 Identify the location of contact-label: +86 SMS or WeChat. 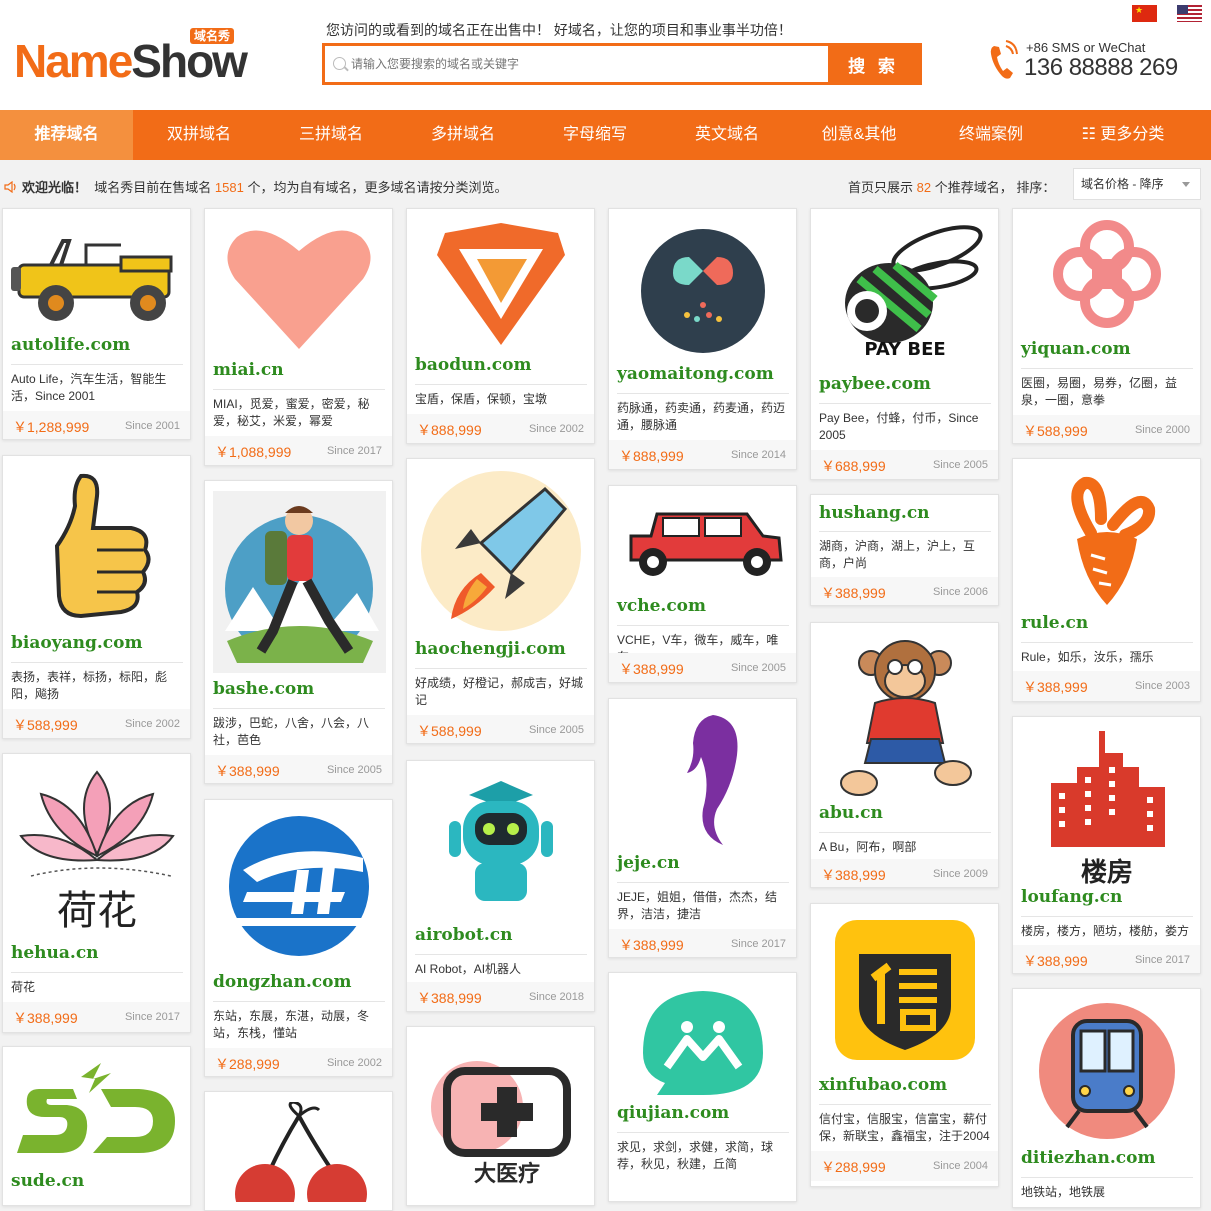
(1086, 47).